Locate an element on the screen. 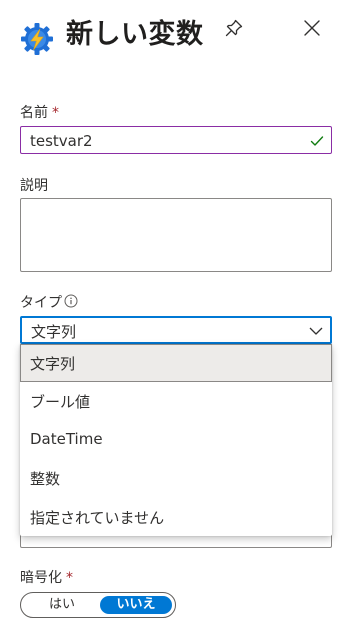  name-label: 名前 * is located at coordinates (39, 112).